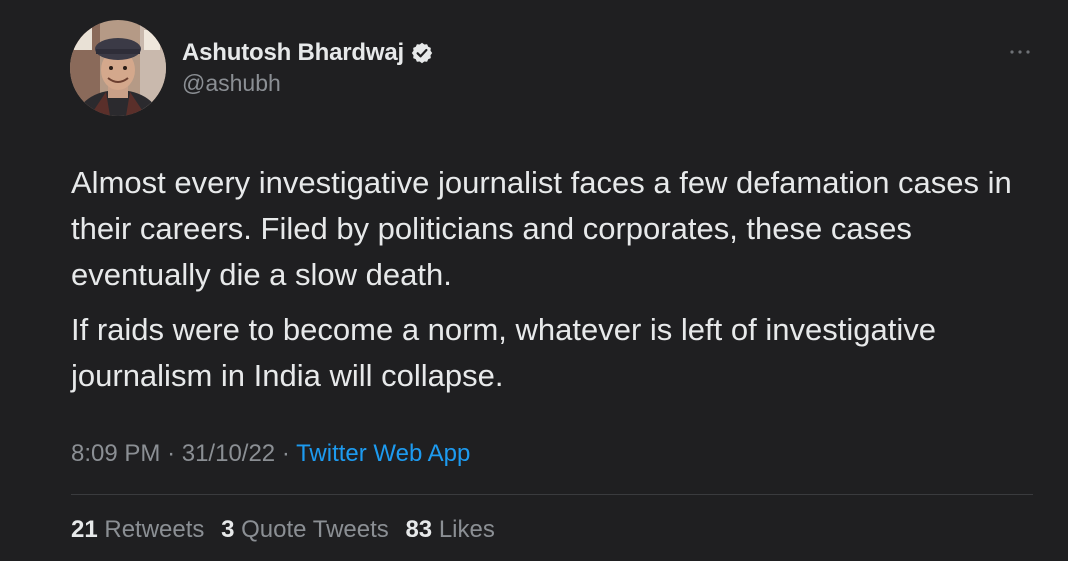  What do you see at coordinates (84, 529) in the screenshot?
I see `retweets-count: 21` at bounding box center [84, 529].